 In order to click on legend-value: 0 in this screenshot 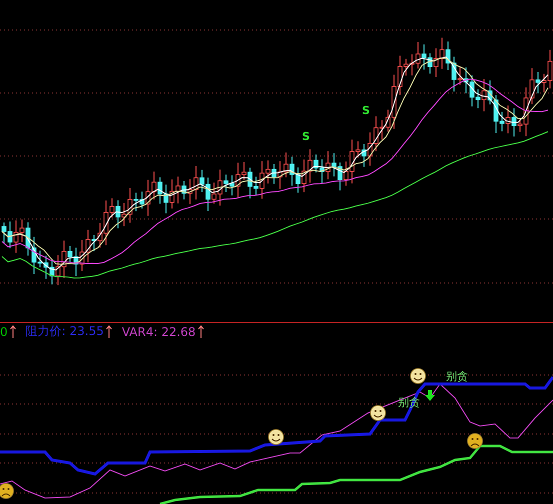, I will do `click(4, 331)`.